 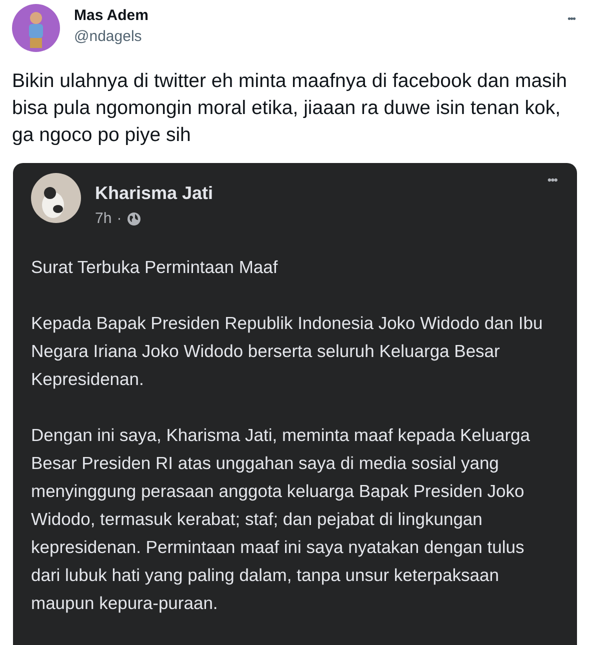 I want to click on globe-icon, so click(x=133, y=219).